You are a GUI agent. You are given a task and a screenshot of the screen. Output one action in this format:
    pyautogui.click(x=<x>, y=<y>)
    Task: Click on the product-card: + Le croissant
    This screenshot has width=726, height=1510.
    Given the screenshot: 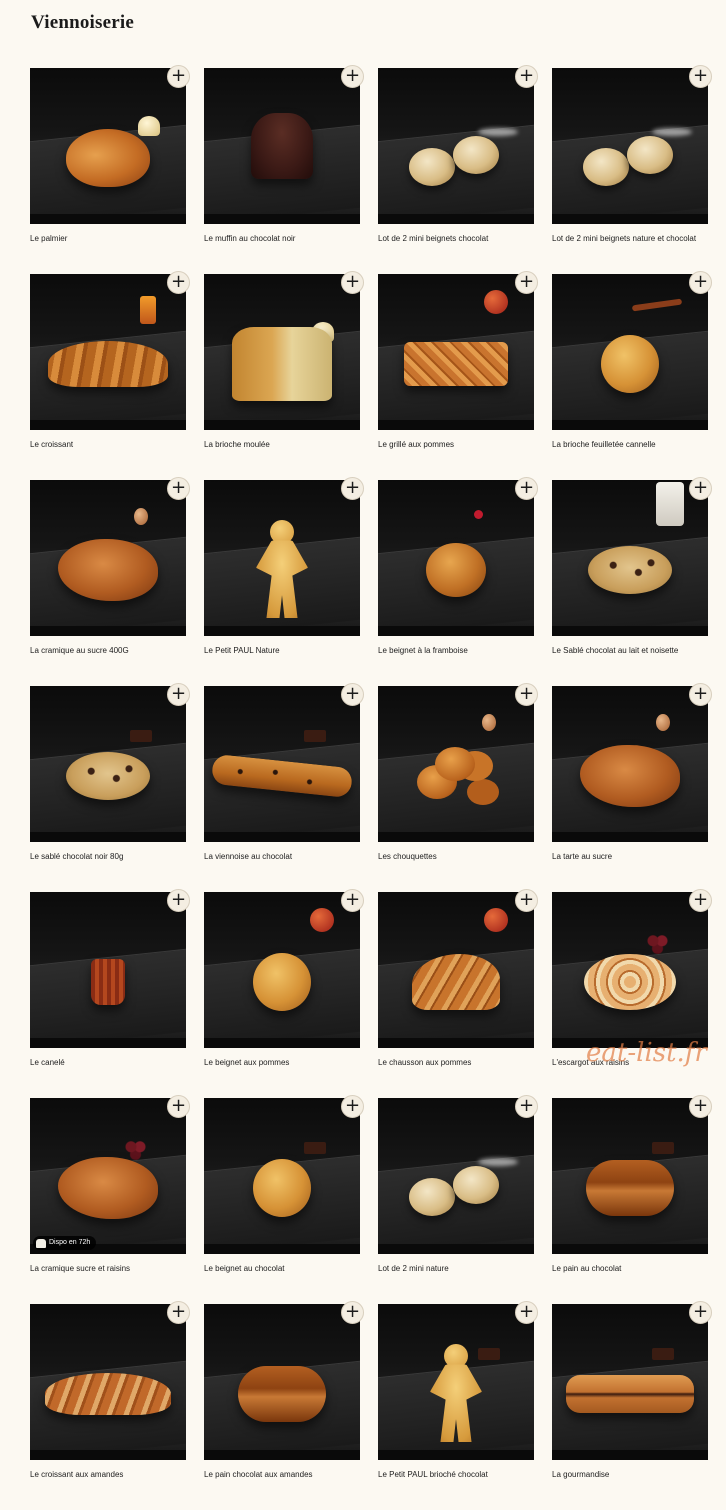 What is the action you would take?
    pyautogui.click(x=110, y=375)
    